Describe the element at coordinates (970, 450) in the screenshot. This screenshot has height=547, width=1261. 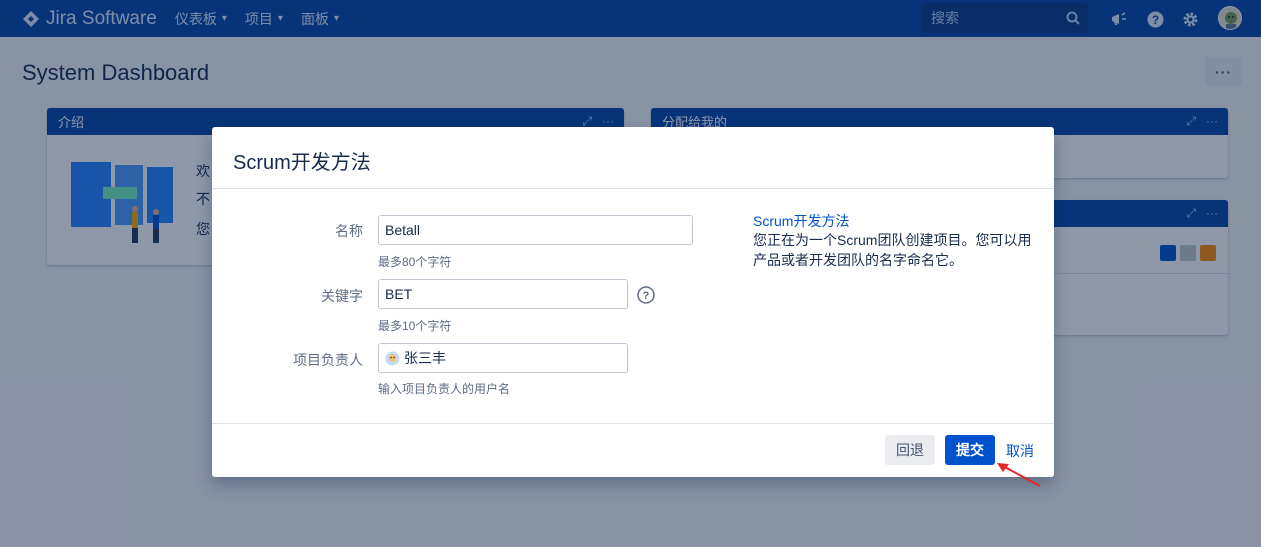
I see `submit-button: 提交` at that location.